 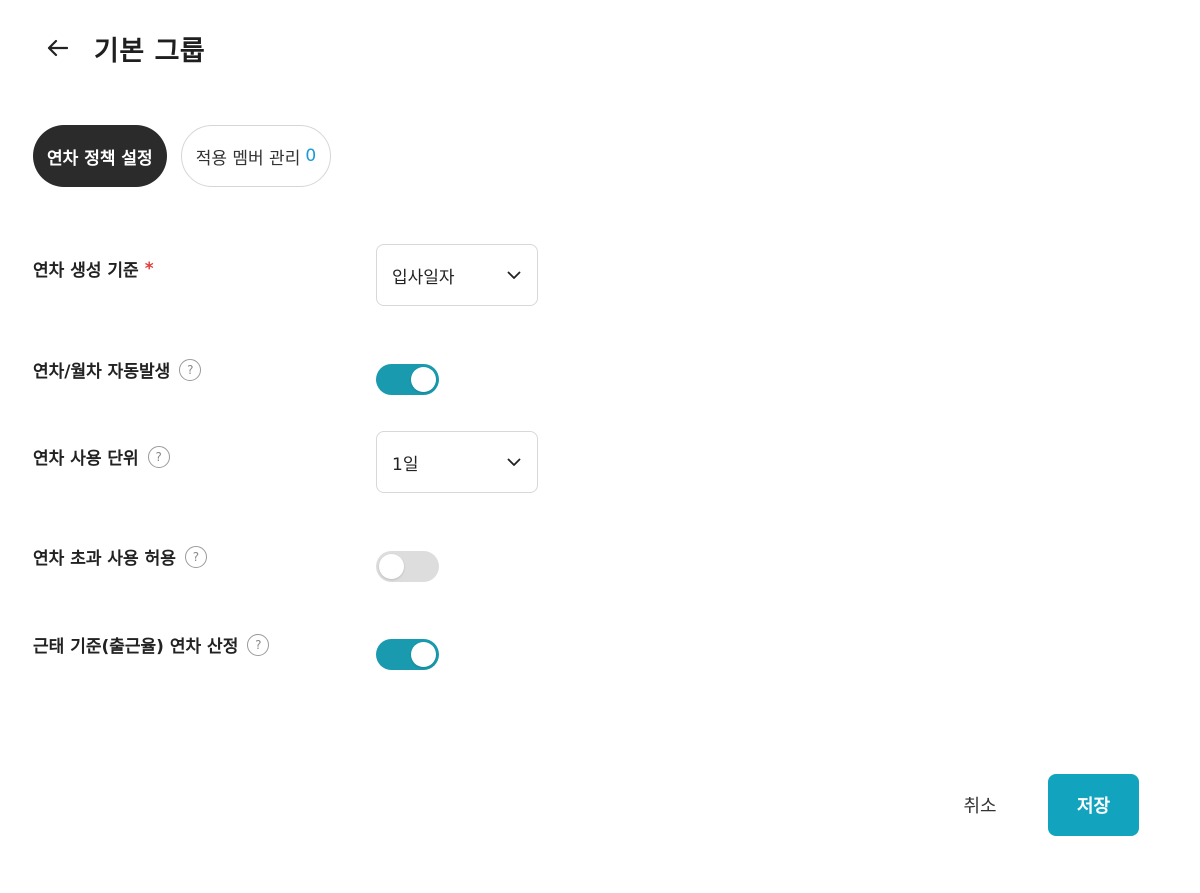 I want to click on tab-label: 연차 정책 설정, so click(x=100, y=158).